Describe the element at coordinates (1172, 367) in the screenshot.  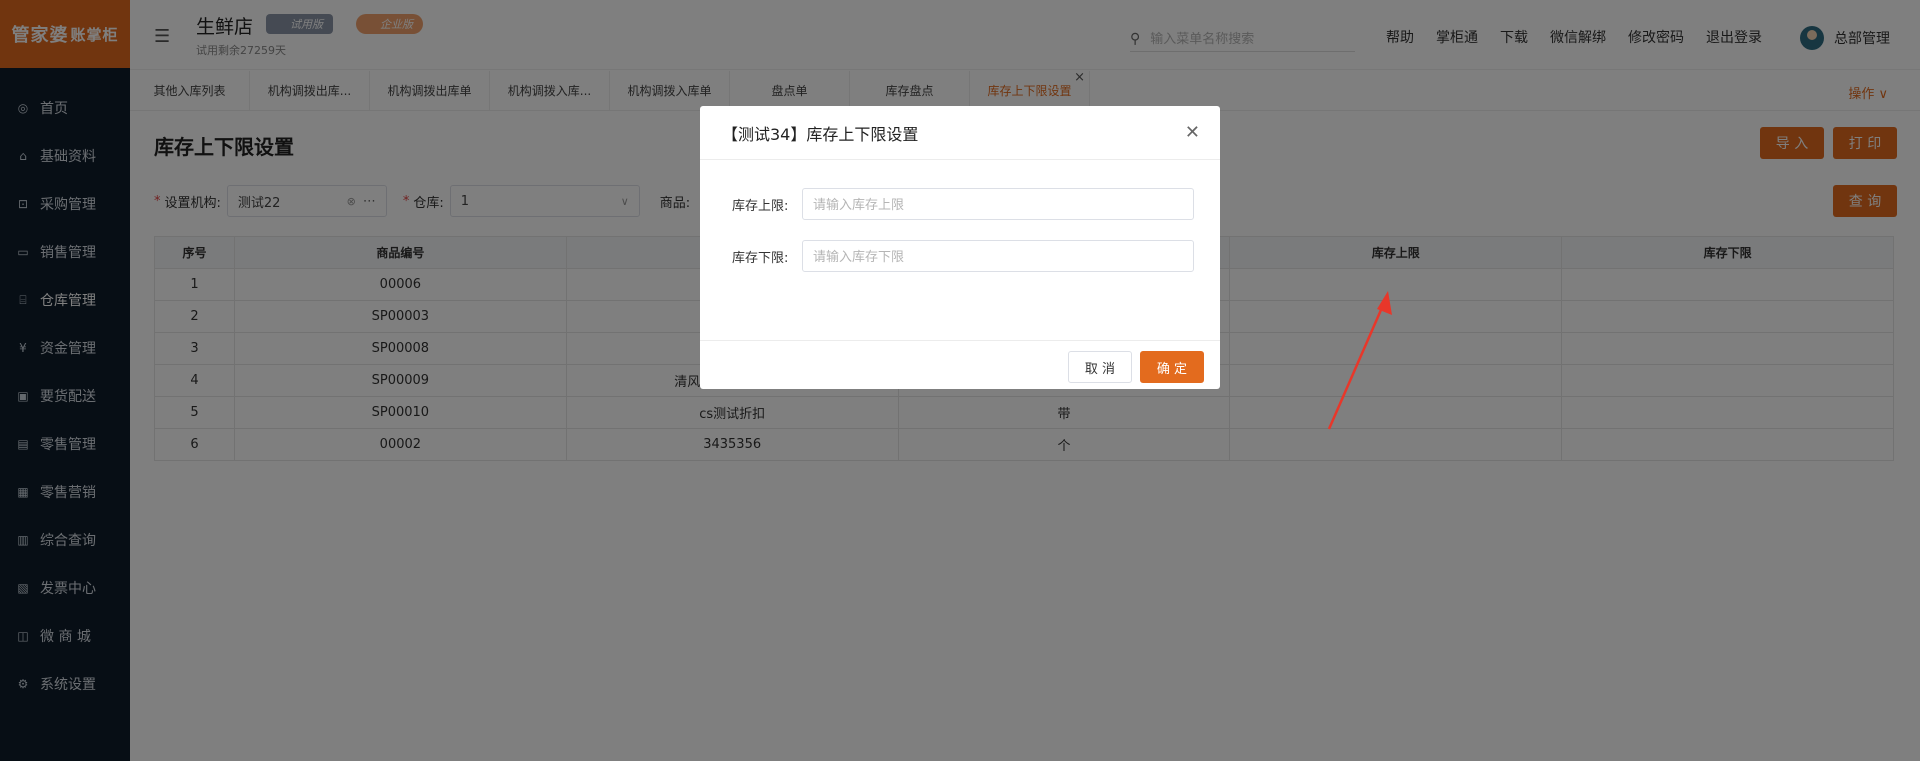
I see `confirm-button: 确 定` at that location.